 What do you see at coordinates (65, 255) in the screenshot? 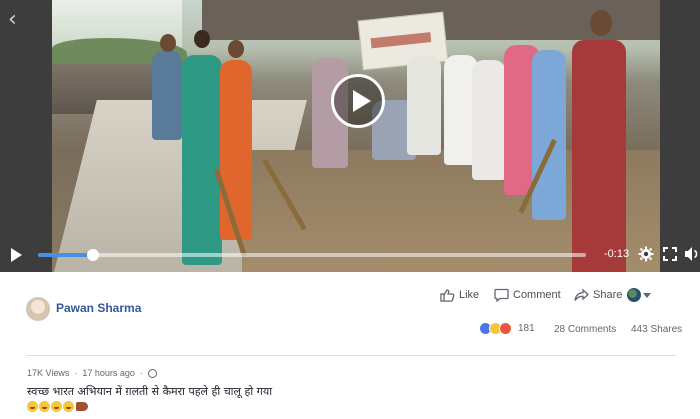
I see `progress-fill` at bounding box center [65, 255].